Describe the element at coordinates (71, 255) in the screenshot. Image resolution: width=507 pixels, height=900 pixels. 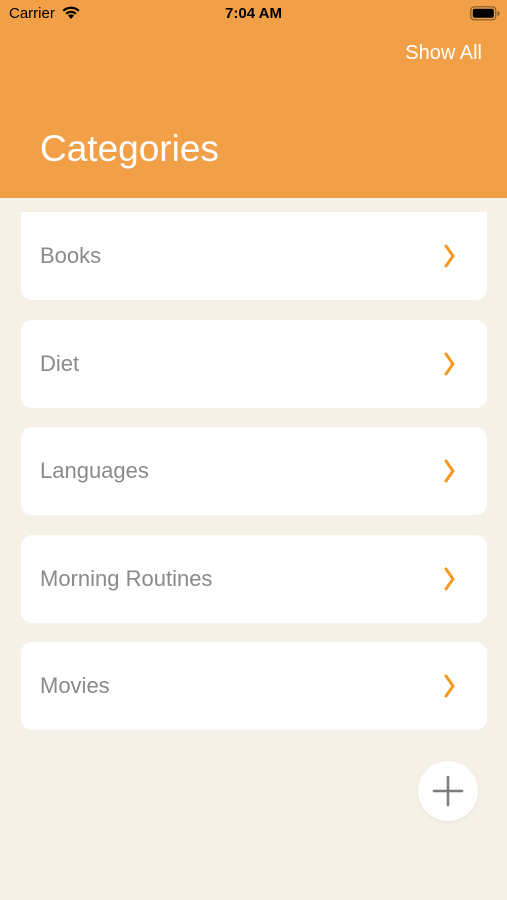
I see `category-label: Books` at that location.